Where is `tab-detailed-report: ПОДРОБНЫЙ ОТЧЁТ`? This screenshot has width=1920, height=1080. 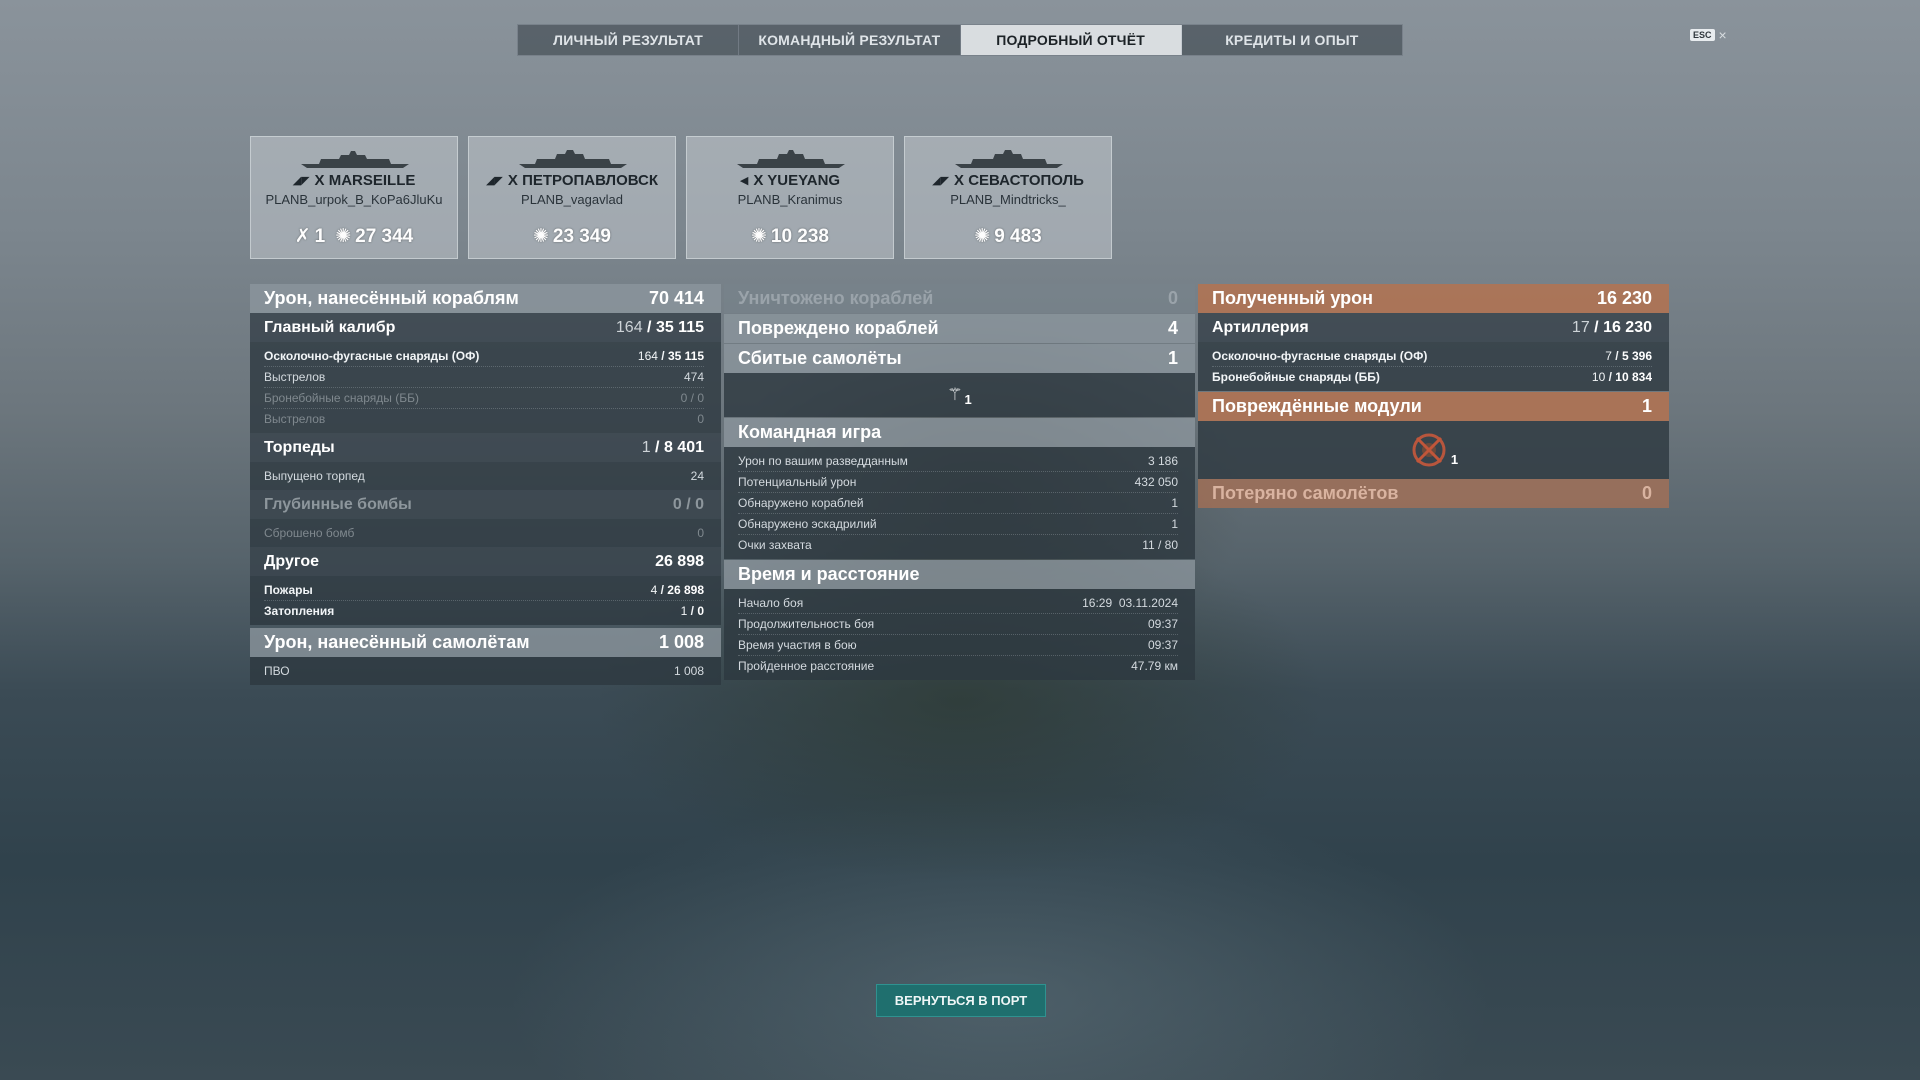 tab-detailed-report: ПОДРОБНЫЙ ОТЧЁТ is located at coordinates (1071, 40).